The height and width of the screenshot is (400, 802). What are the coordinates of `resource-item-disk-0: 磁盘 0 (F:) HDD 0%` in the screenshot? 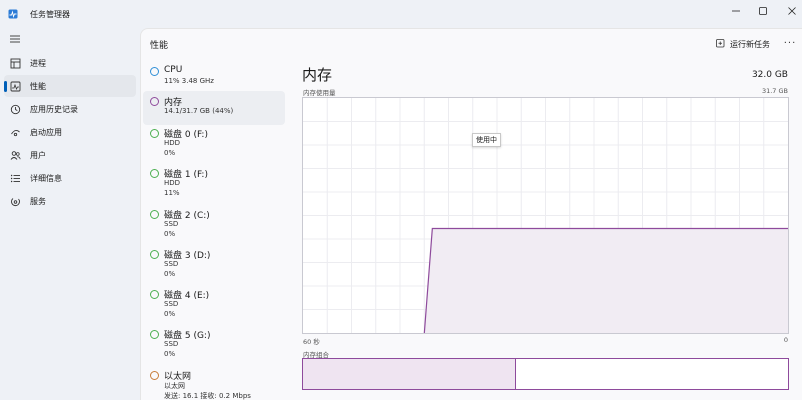 It's located at (214, 140).